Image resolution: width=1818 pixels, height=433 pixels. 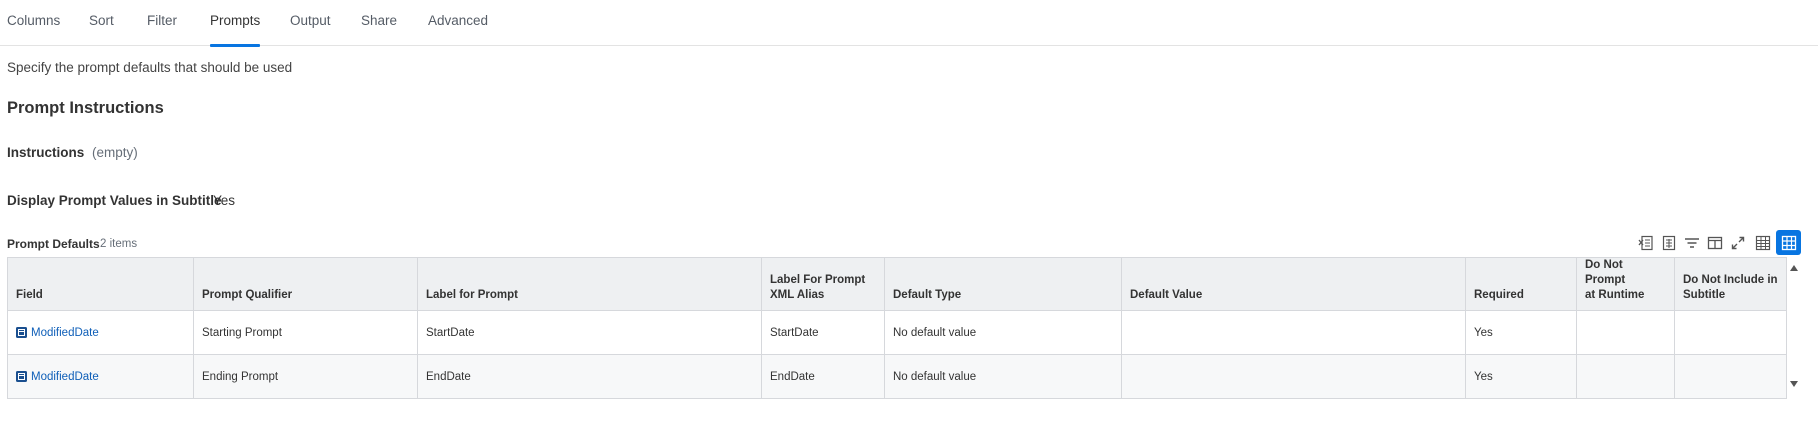 What do you see at coordinates (1730, 284) in the screenshot?
I see `column-header-do-not-include: Do Not Include in Subtitle` at bounding box center [1730, 284].